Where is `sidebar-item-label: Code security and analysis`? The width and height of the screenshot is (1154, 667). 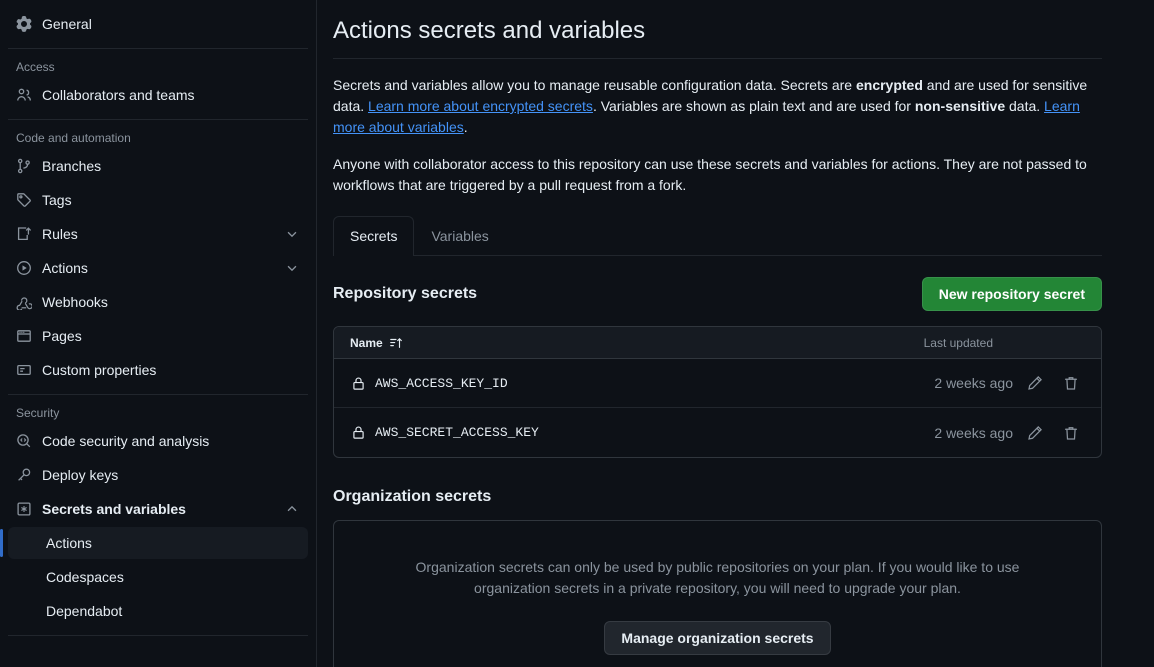
sidebar-item-label: Code security and analysis is located at coordinates (126, 441).